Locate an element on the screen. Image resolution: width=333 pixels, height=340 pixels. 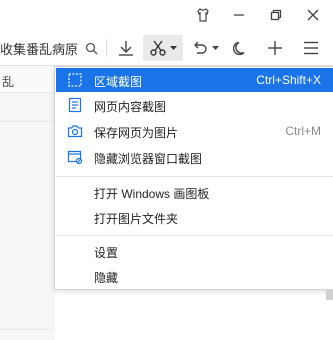
close-icon is located at coordinates (313, 15).